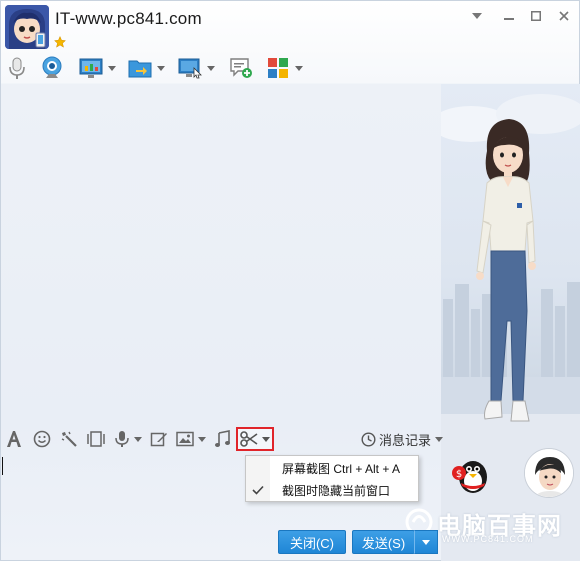  Describe the element at coordinates (536, 16) in the screenshot. I see `maximize-icon` at that location.